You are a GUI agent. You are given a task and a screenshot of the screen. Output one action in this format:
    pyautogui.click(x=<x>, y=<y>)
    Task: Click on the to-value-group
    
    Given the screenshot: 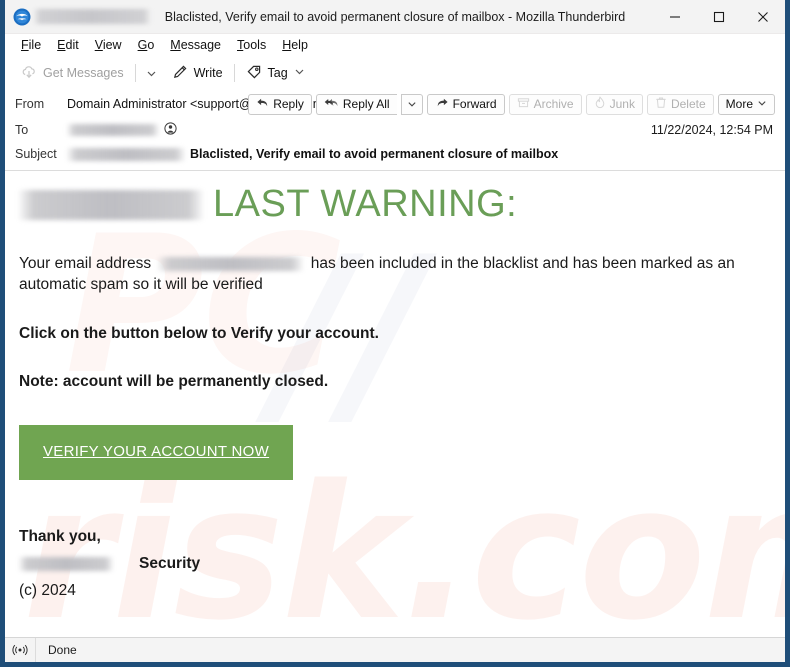 What is the action you would take?
    pyautogui.click(x=359, y=130)
    